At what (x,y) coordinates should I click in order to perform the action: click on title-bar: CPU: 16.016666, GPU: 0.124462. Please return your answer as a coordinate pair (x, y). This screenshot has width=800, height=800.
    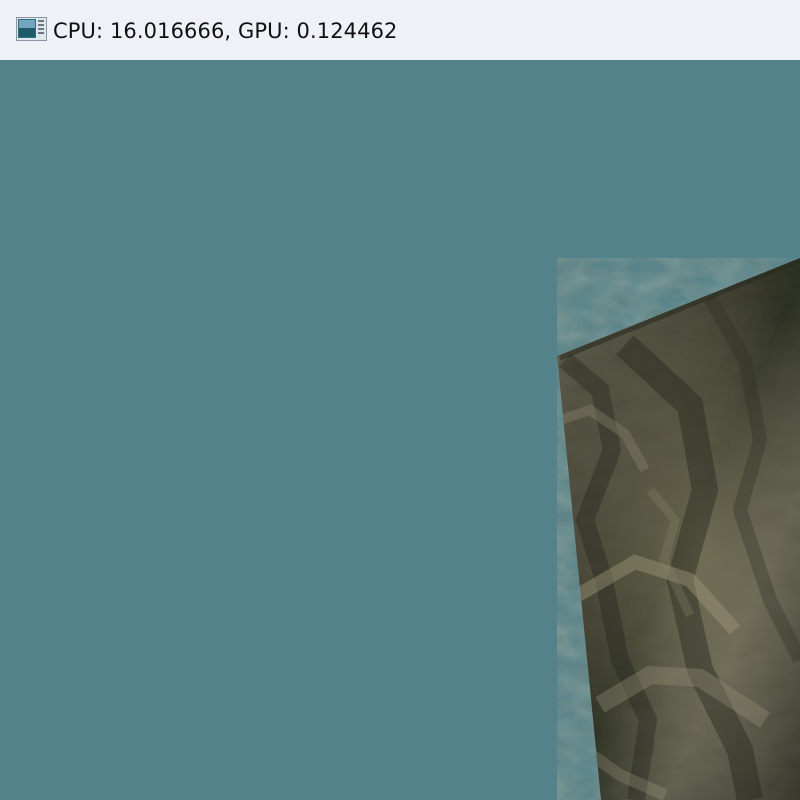
    Looking at the image, I should click on (400, 30).